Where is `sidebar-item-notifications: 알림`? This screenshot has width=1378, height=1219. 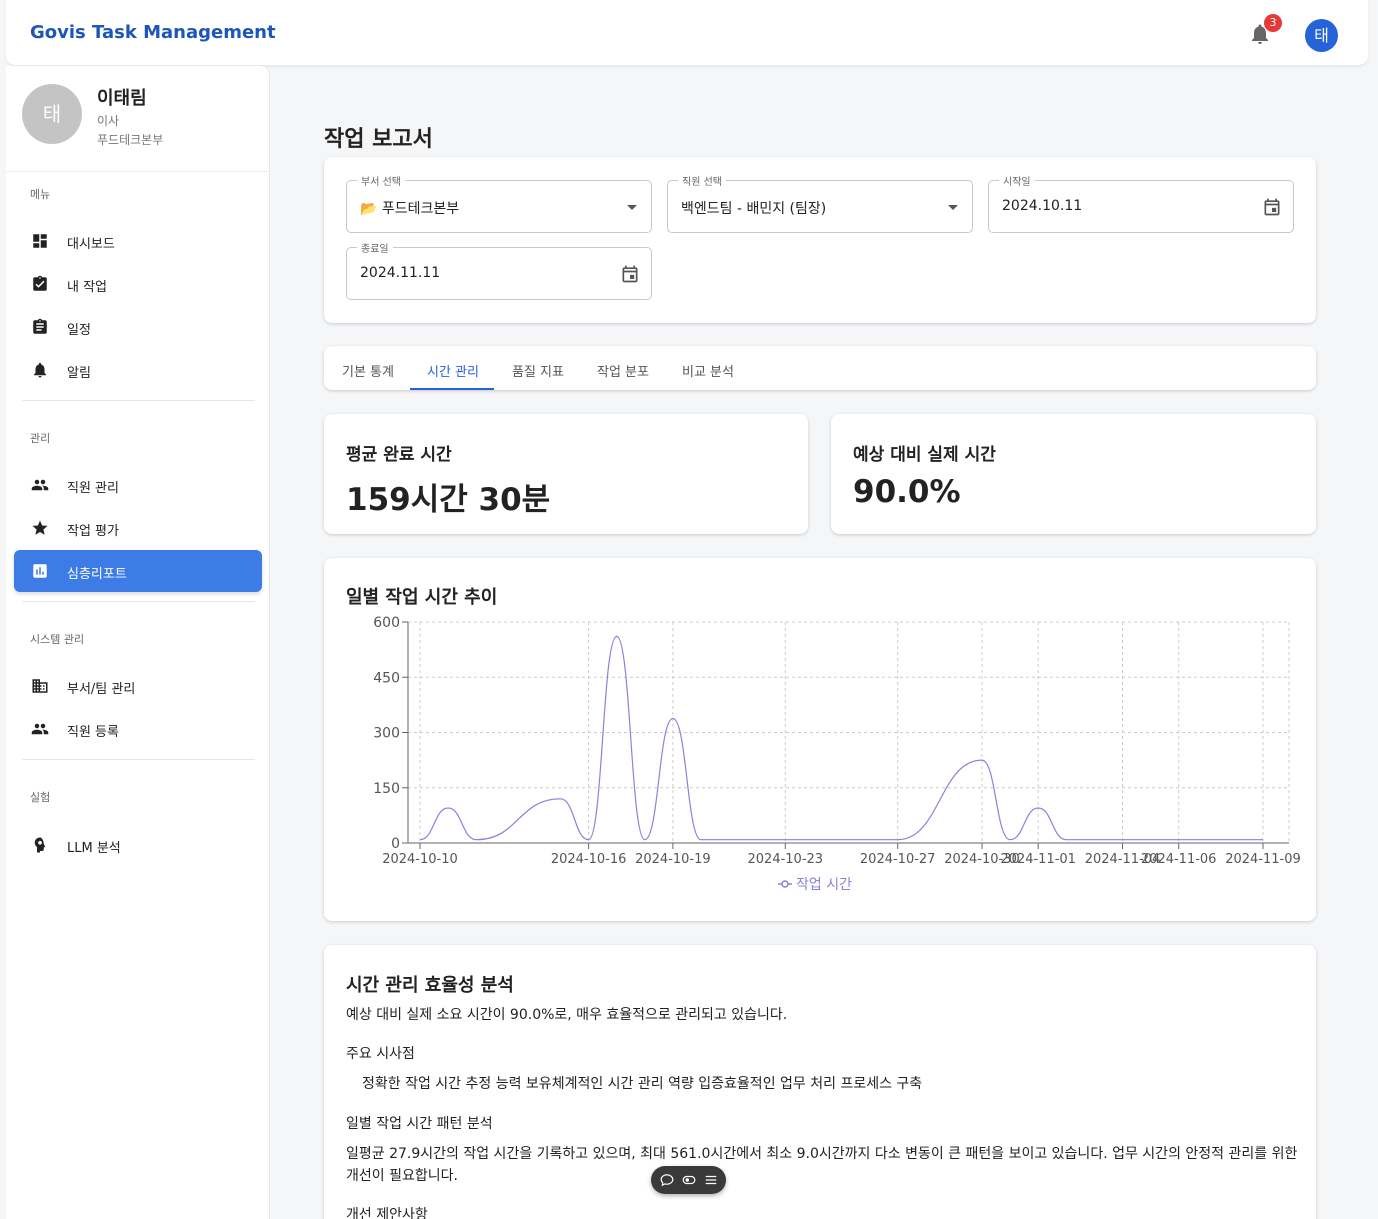
sidebar-item-notifications: 알림 is located at coordinates (138, 370).